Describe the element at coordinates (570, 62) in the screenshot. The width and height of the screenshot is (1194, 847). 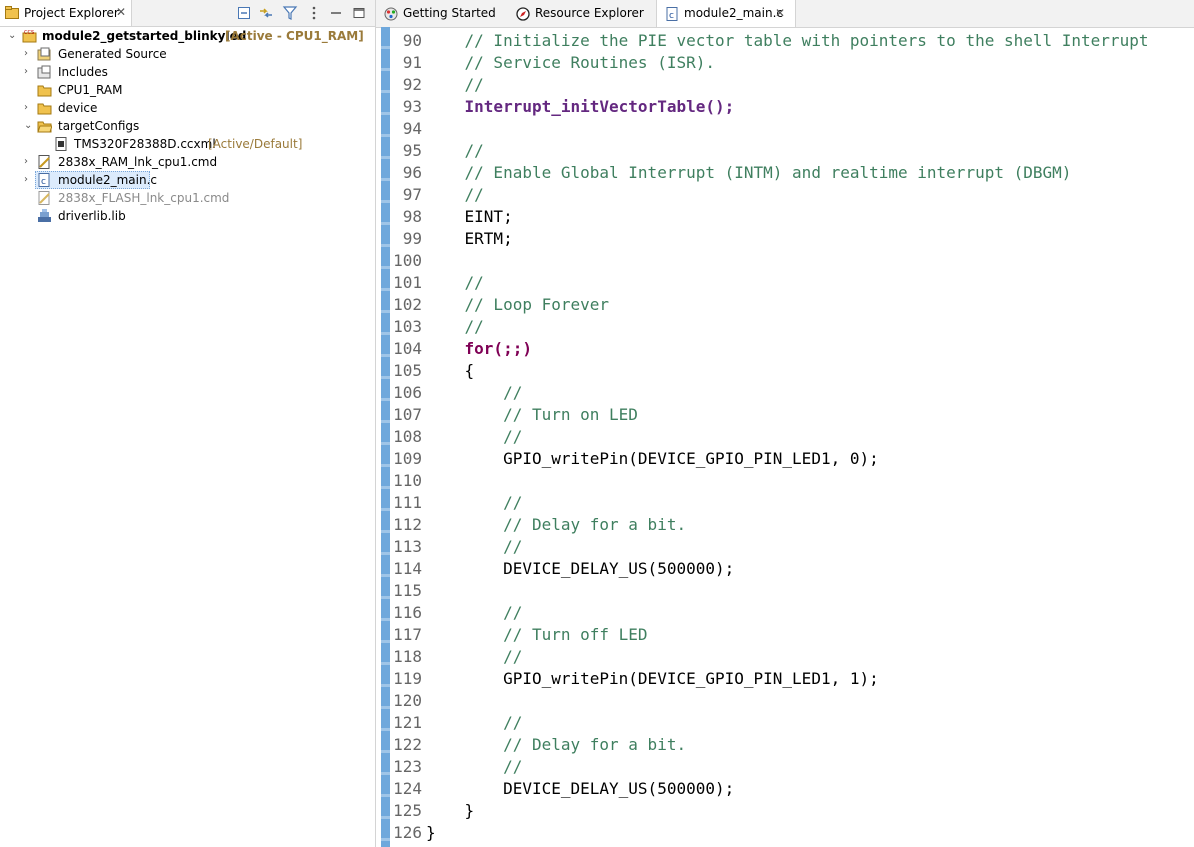
I see `code-text: // Service Routines (ISR).` at that location.